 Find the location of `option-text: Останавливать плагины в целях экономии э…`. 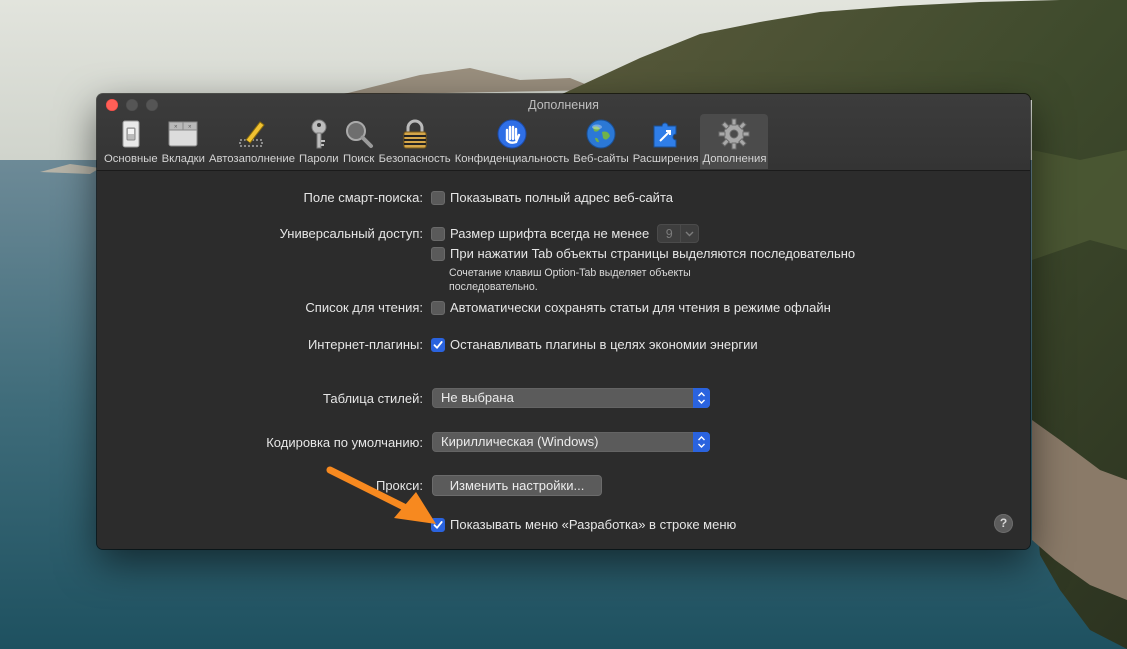

option-text: Останавливать плагины в целях экономии э… is located at coordinates (604, 344).